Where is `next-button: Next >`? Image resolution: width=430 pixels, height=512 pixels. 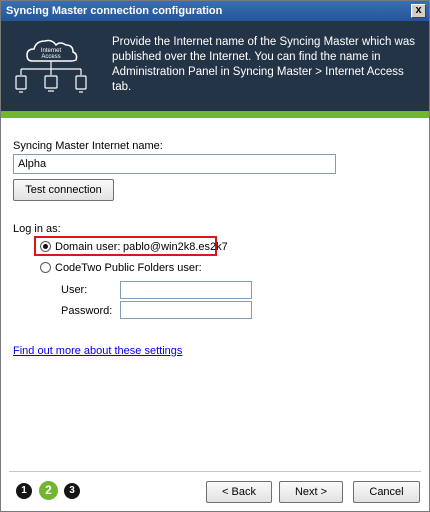 next-button: Next > is located at coordinates (311, 492).